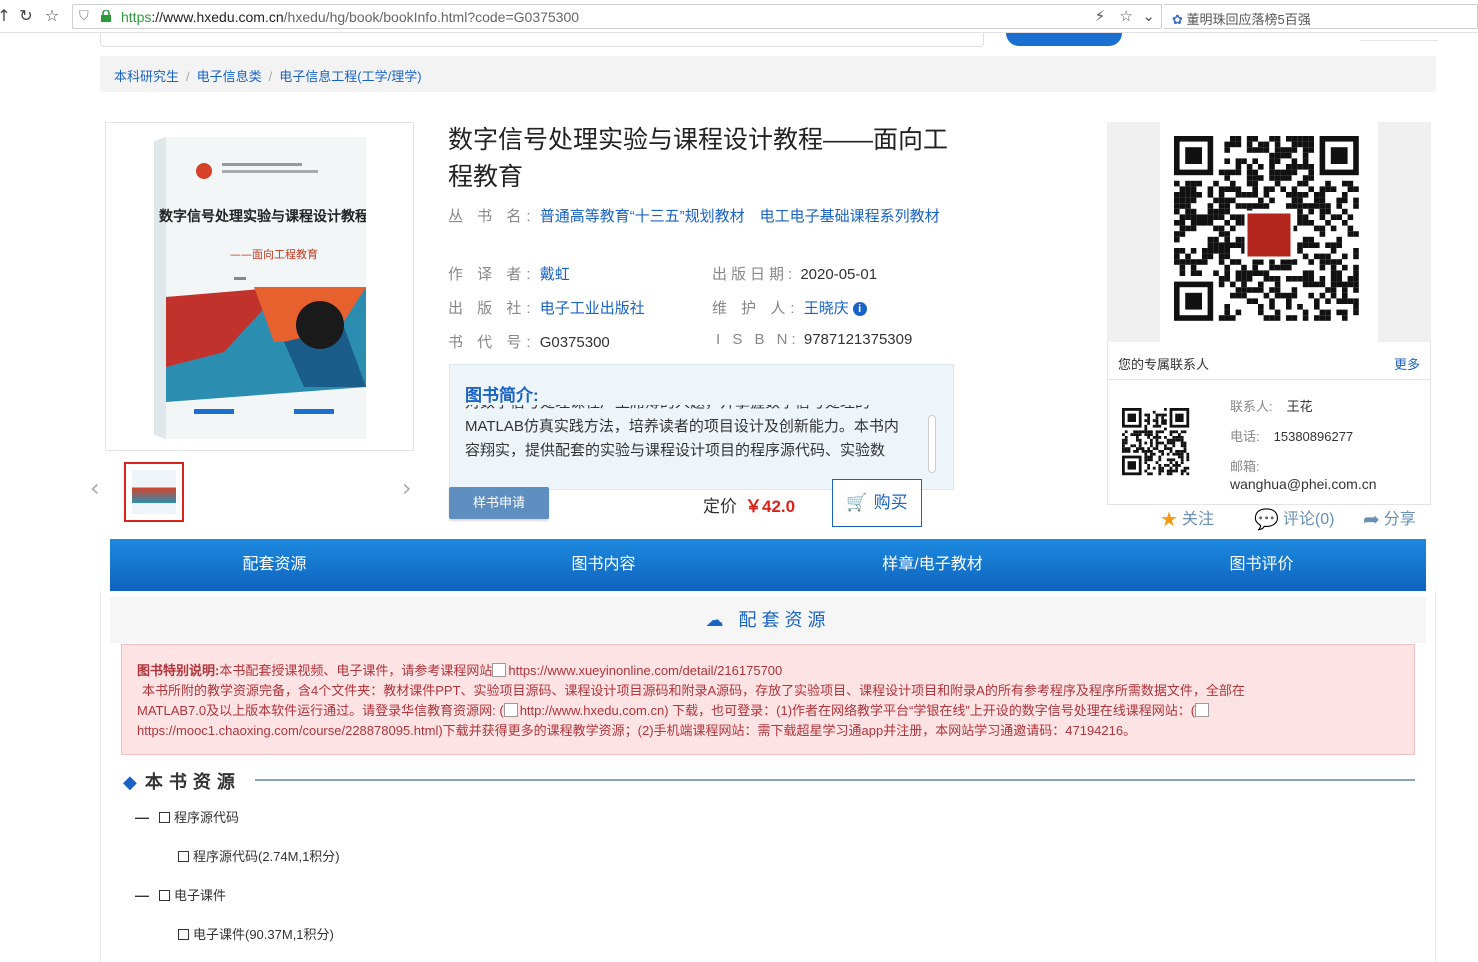 This screenshot has height=962, width=1478. I want to click on cart-icon: 🛒, so click(857, 503).